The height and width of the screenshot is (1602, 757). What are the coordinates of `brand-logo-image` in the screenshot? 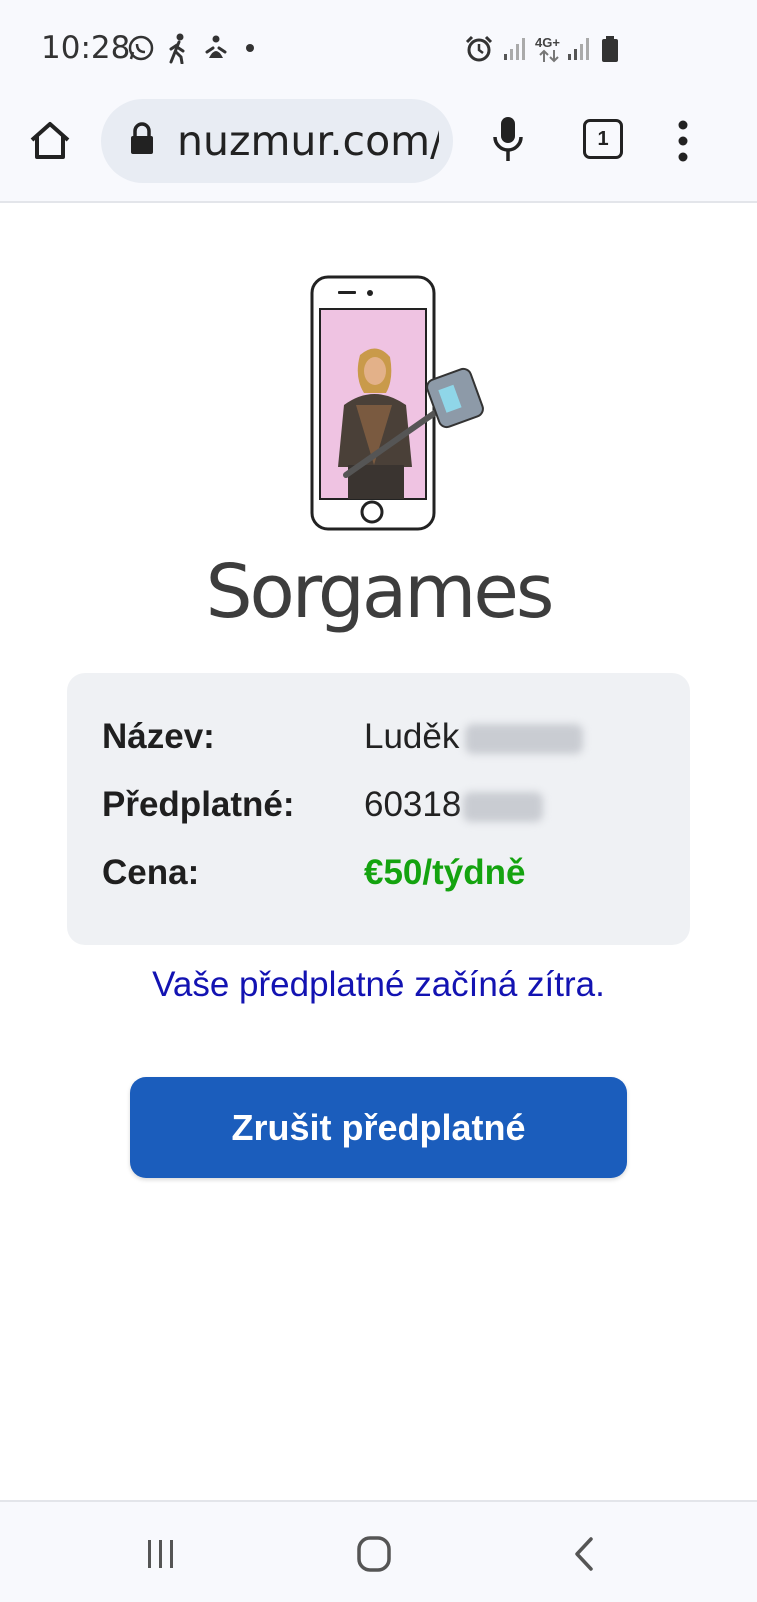 It's located at (397, 403).